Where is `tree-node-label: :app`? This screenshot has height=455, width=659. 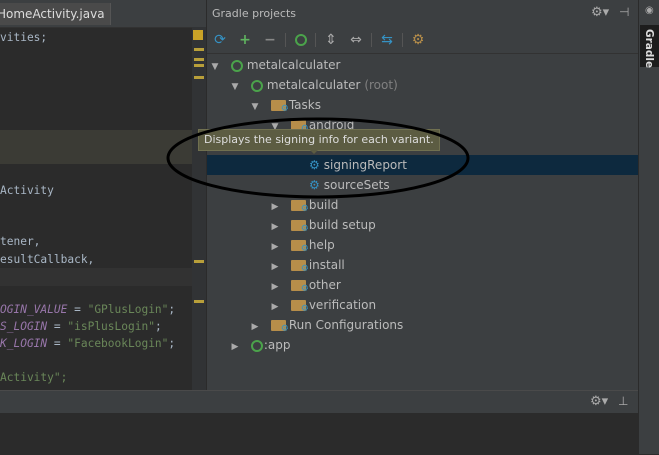
tree-node-label: :app is located at coordinates (277, 345).